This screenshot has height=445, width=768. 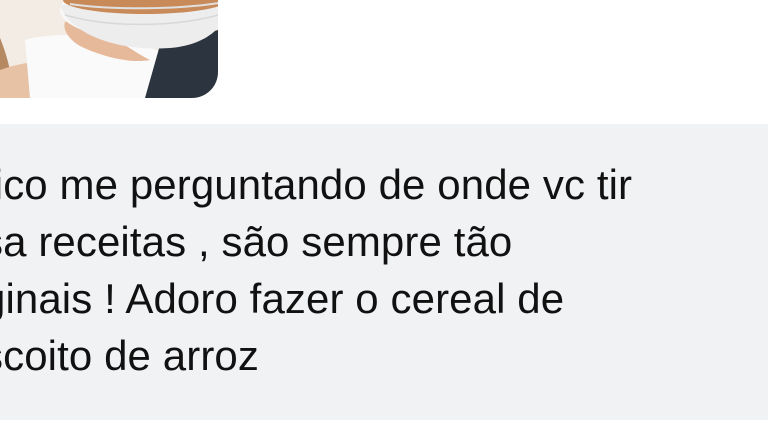 I want to click on comment-line: ginais ! Adoro fazer o cereal de, so click(x=282, y=298).